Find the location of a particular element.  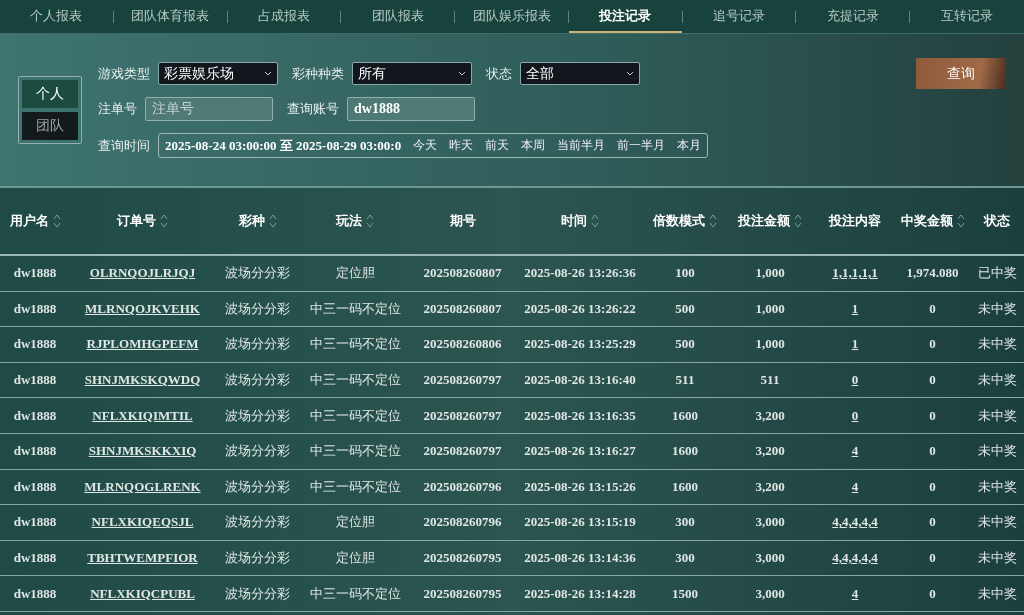

issue-number-cell: 202508260797 is located at coordinates (462, 380).